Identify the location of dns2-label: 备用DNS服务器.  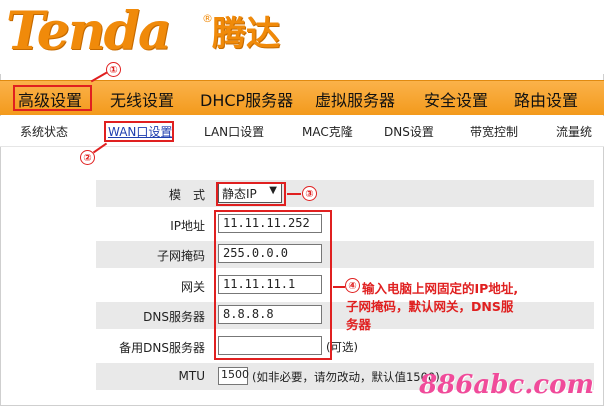
(162, 348).